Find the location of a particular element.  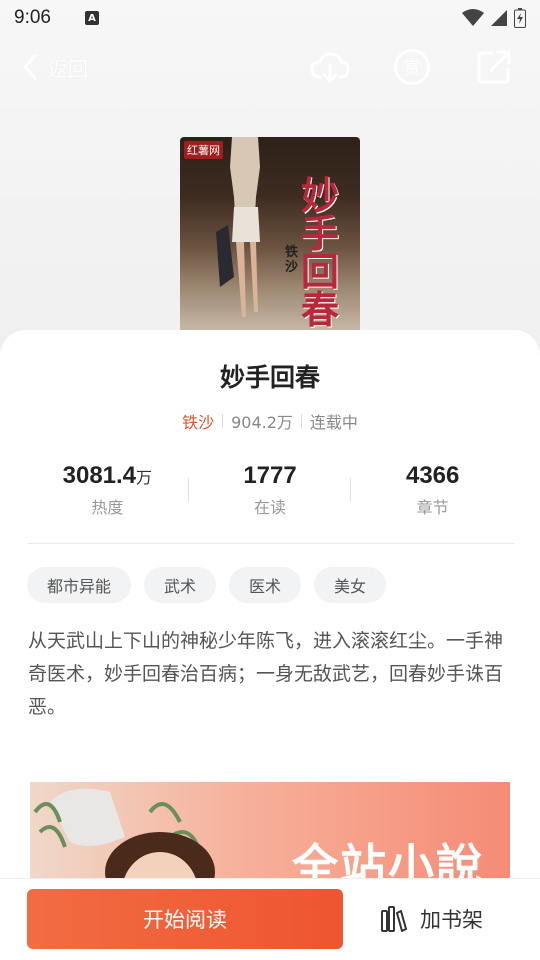

stat-value: 3081.4万 is located at coordinates (107, 475).